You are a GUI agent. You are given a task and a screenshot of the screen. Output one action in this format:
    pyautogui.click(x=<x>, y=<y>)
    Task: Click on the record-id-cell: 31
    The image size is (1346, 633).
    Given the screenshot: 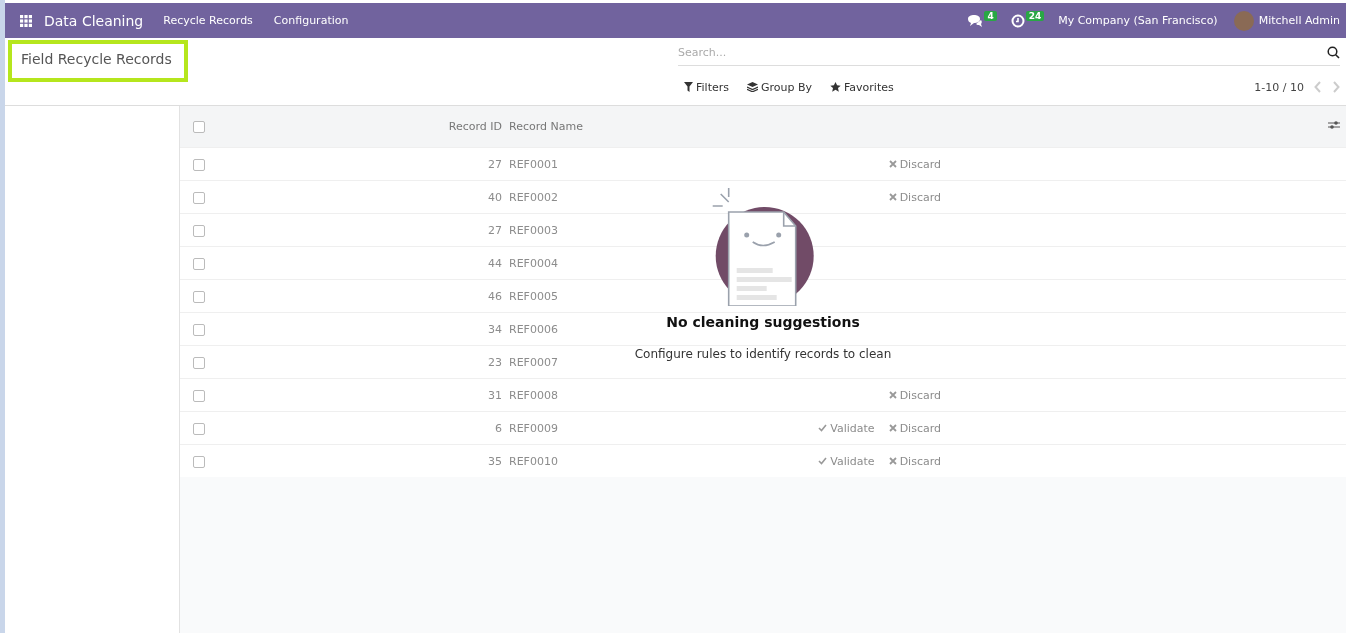 What is the action you would take?
    pyautogui.click(x=495, y=395)
    